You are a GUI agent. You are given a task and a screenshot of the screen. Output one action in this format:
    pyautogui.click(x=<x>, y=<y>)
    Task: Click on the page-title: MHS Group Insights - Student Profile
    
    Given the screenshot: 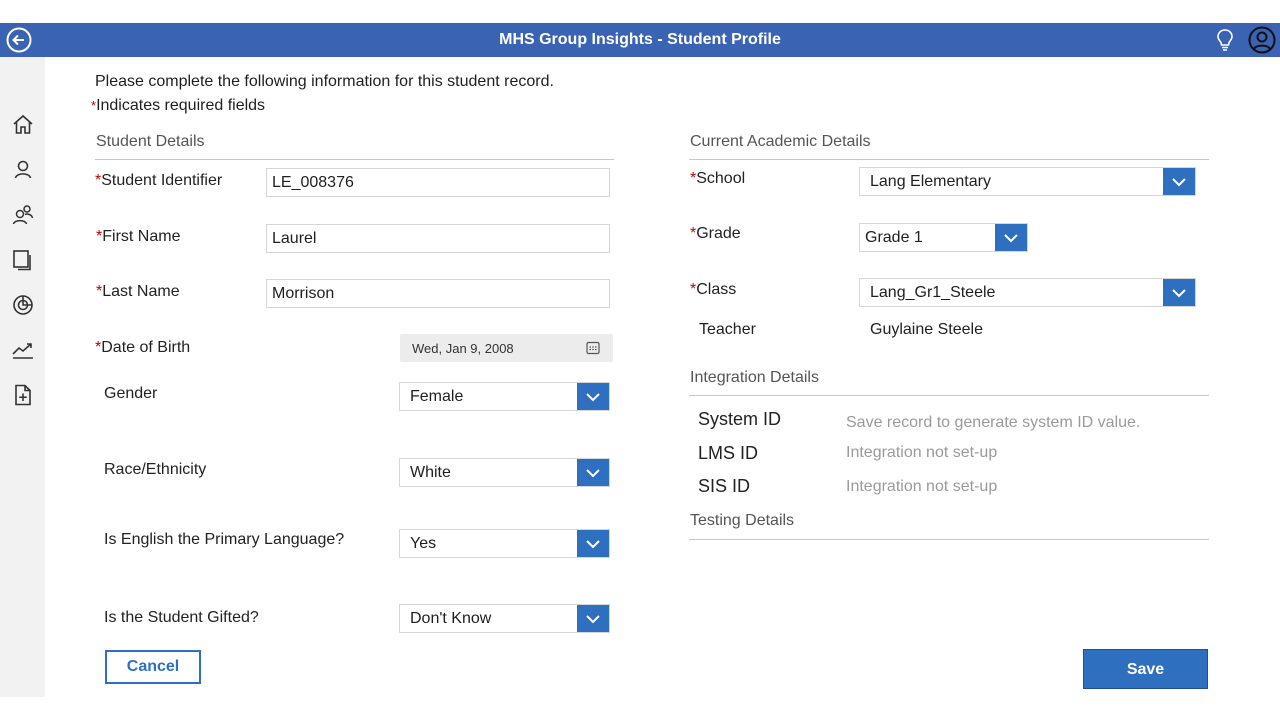 What is the action you would take?
    pyautogui.click(x=640, y=39)
    